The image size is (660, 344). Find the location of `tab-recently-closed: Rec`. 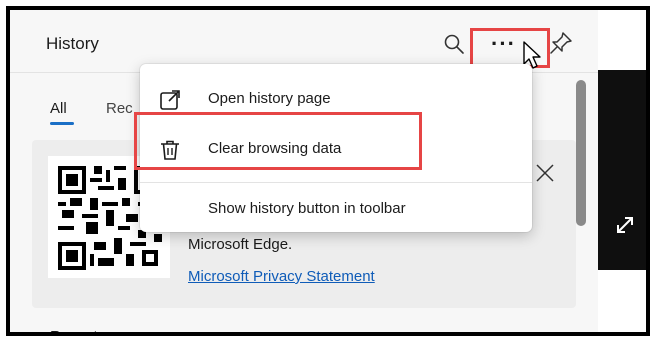

tab-recently-closed: Rec is located at coordinates (119, 108).